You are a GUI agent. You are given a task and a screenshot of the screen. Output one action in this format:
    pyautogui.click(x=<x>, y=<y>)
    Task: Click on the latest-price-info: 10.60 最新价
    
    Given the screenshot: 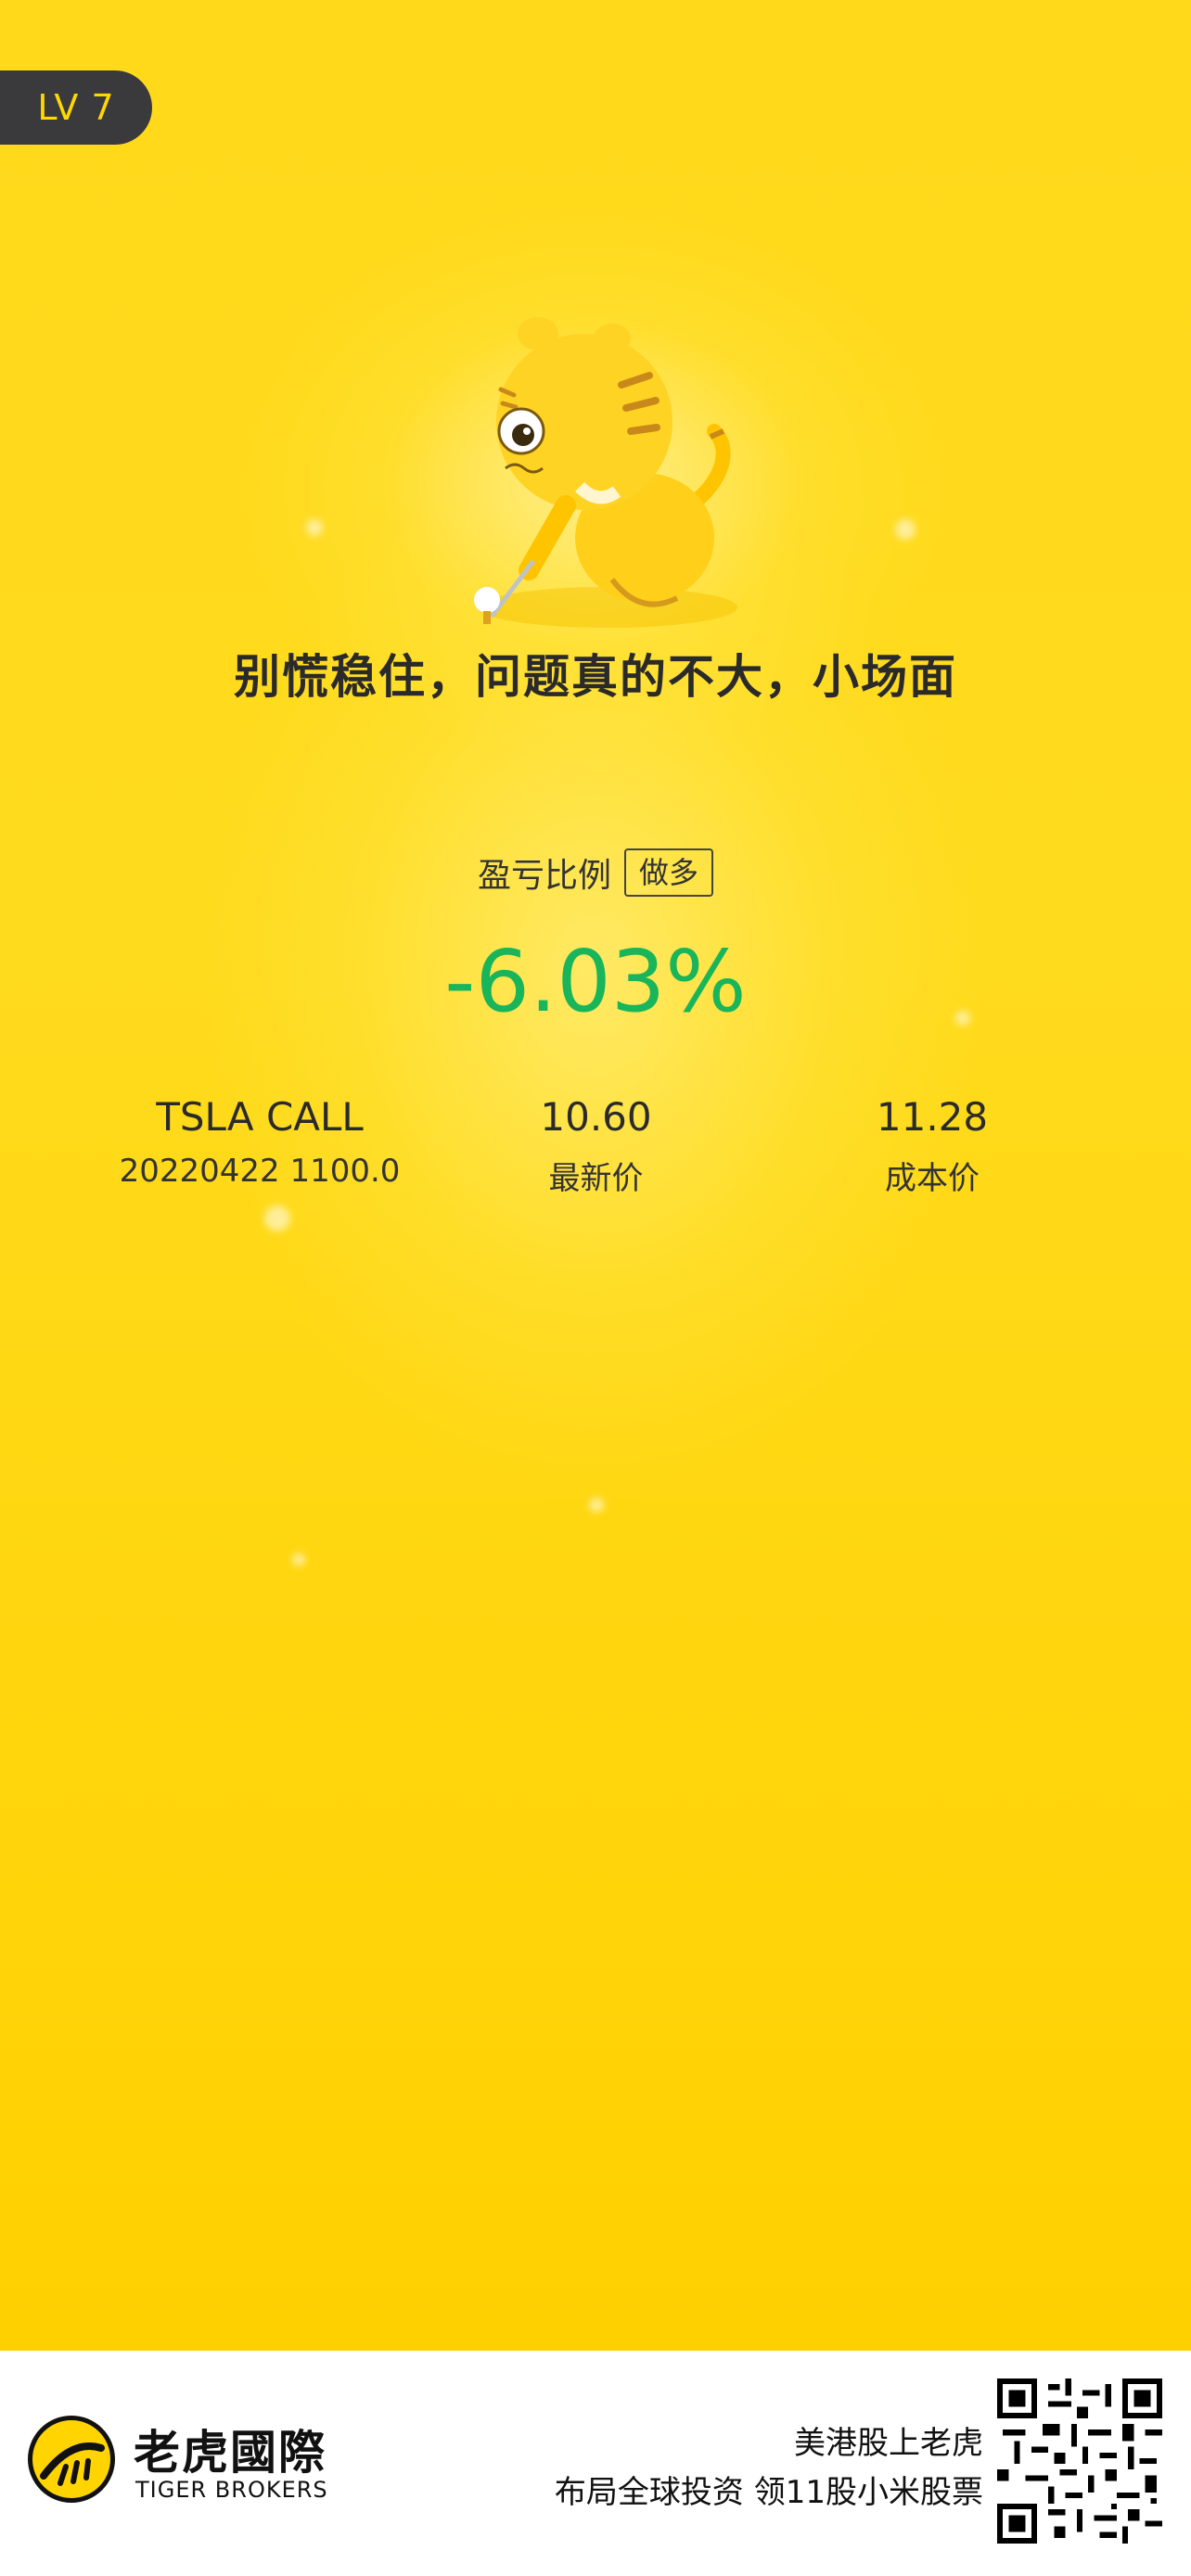 What is the action you would take?
    pyautogui.click(x=596, y=1146)
    